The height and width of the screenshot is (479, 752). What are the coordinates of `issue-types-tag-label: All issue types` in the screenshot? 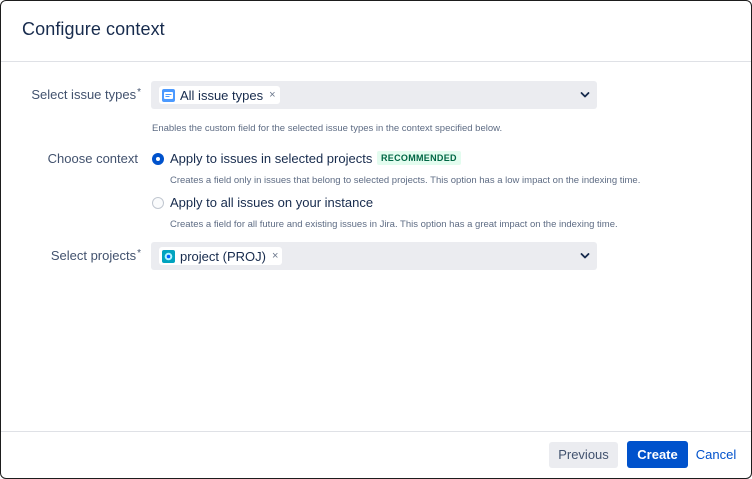 It's located at (222, 95).